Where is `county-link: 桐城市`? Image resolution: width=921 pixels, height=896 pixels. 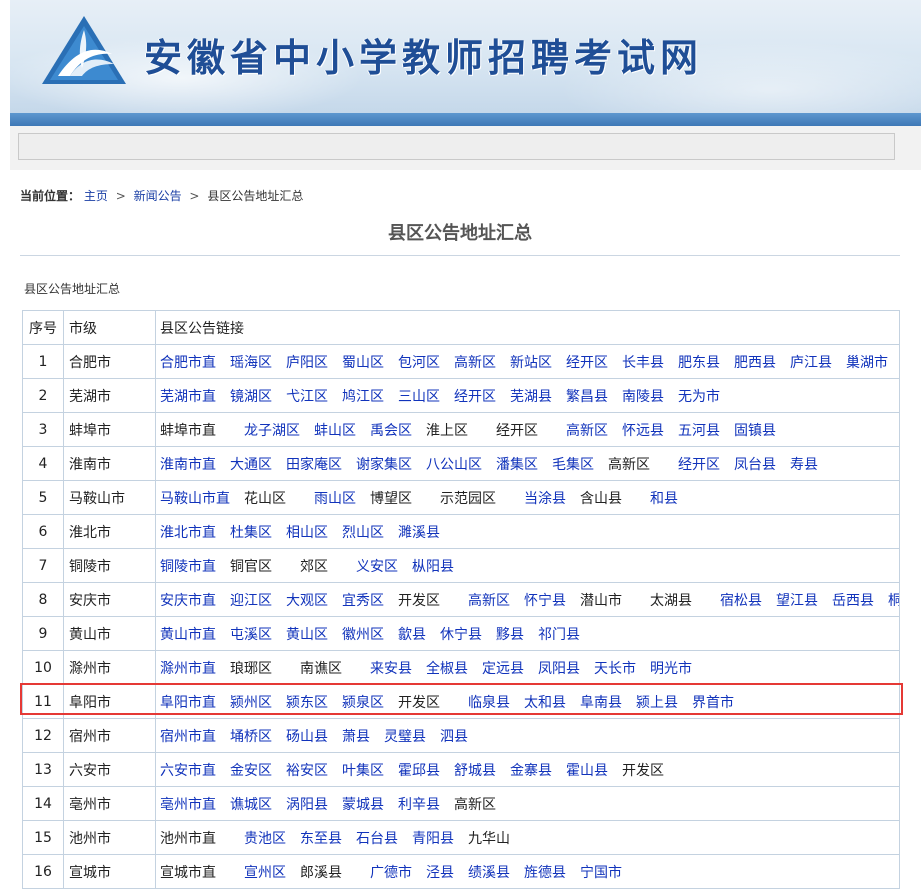
county-link: 桐城市 is located at coordinates (893, 601).